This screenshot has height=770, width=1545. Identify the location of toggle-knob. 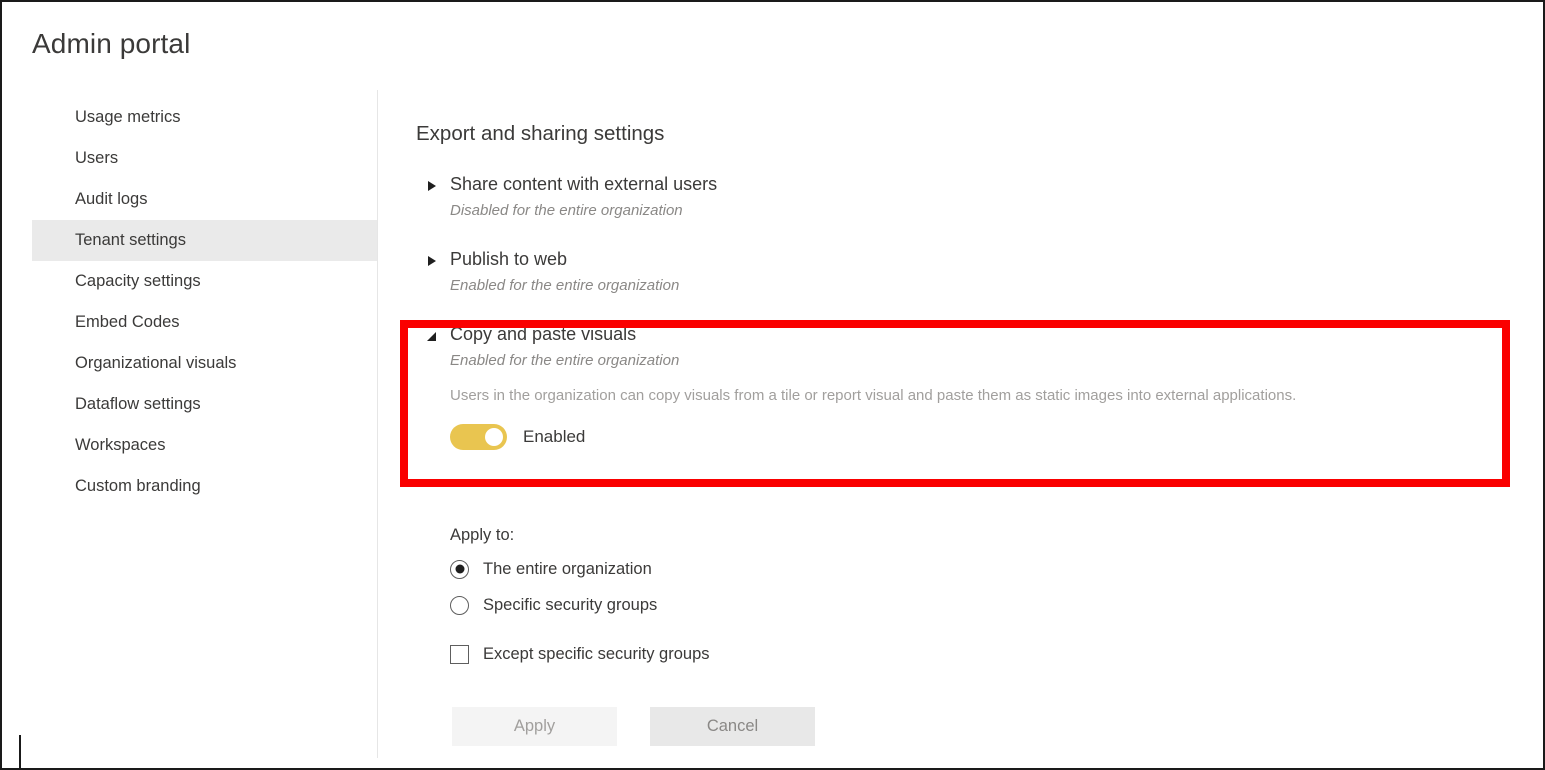
(494, 437).